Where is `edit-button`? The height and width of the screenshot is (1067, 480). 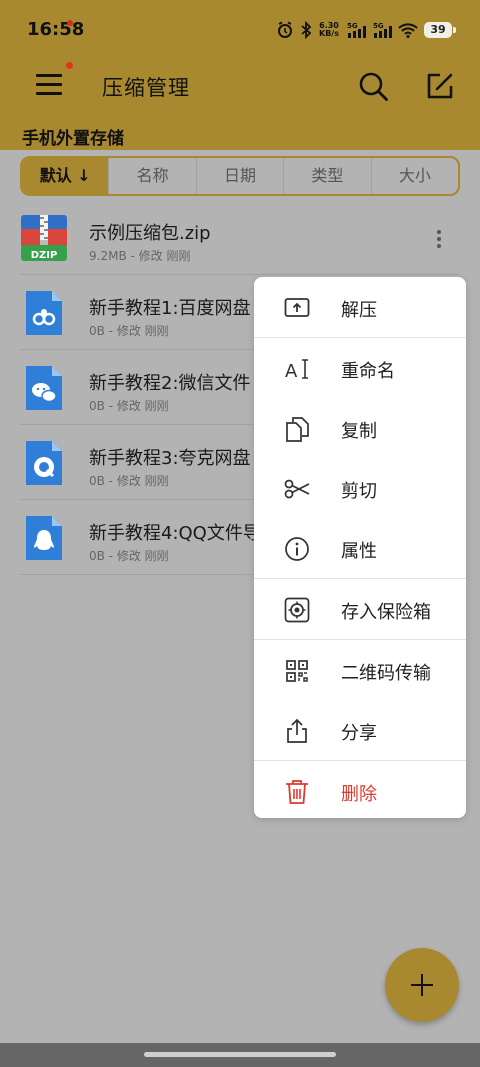 edit-button is located at coordinates (440, 86).